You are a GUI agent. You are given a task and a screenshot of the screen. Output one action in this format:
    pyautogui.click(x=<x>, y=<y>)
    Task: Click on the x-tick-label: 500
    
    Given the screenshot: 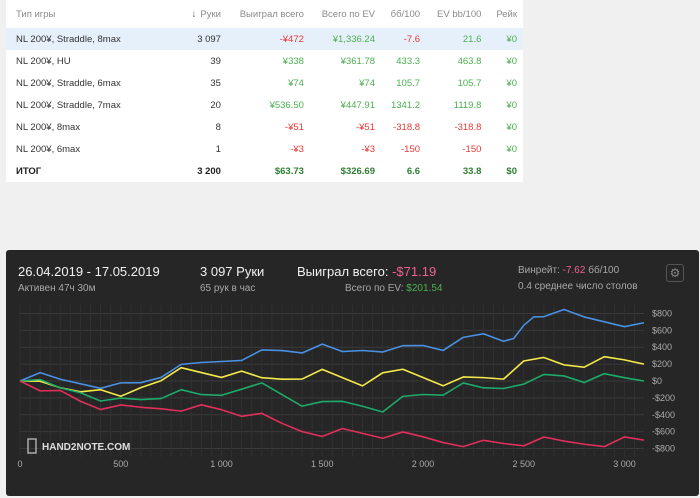 What is the action you would take?
    pyautogui.click(x=120, y=464)
    